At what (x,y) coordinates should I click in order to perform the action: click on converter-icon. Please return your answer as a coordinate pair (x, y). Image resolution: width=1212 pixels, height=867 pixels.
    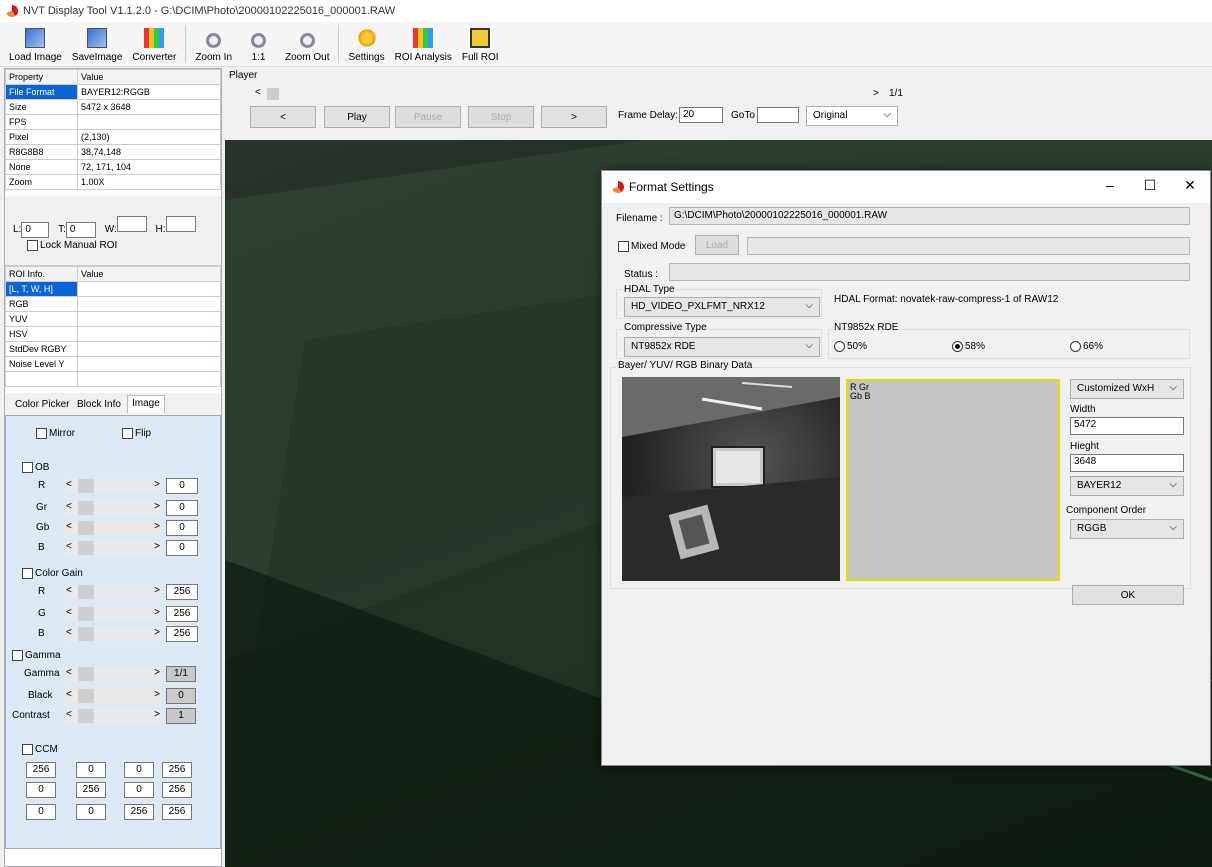
    Looking at the image, I should click on (154, 38).